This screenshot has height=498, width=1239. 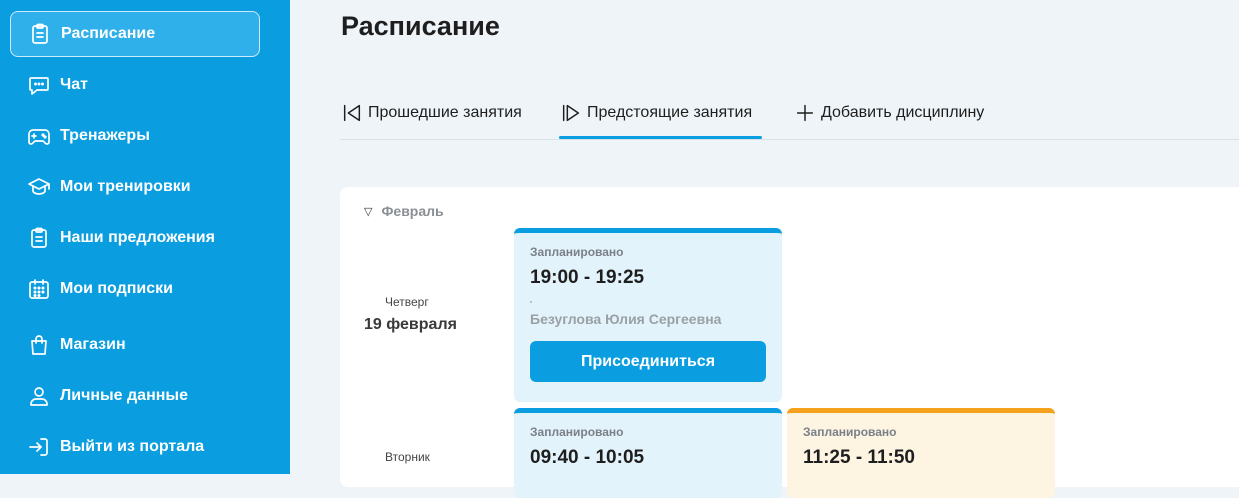 I want to click on month-toggle: ▽ Февраль, so click(x=404, y=211).